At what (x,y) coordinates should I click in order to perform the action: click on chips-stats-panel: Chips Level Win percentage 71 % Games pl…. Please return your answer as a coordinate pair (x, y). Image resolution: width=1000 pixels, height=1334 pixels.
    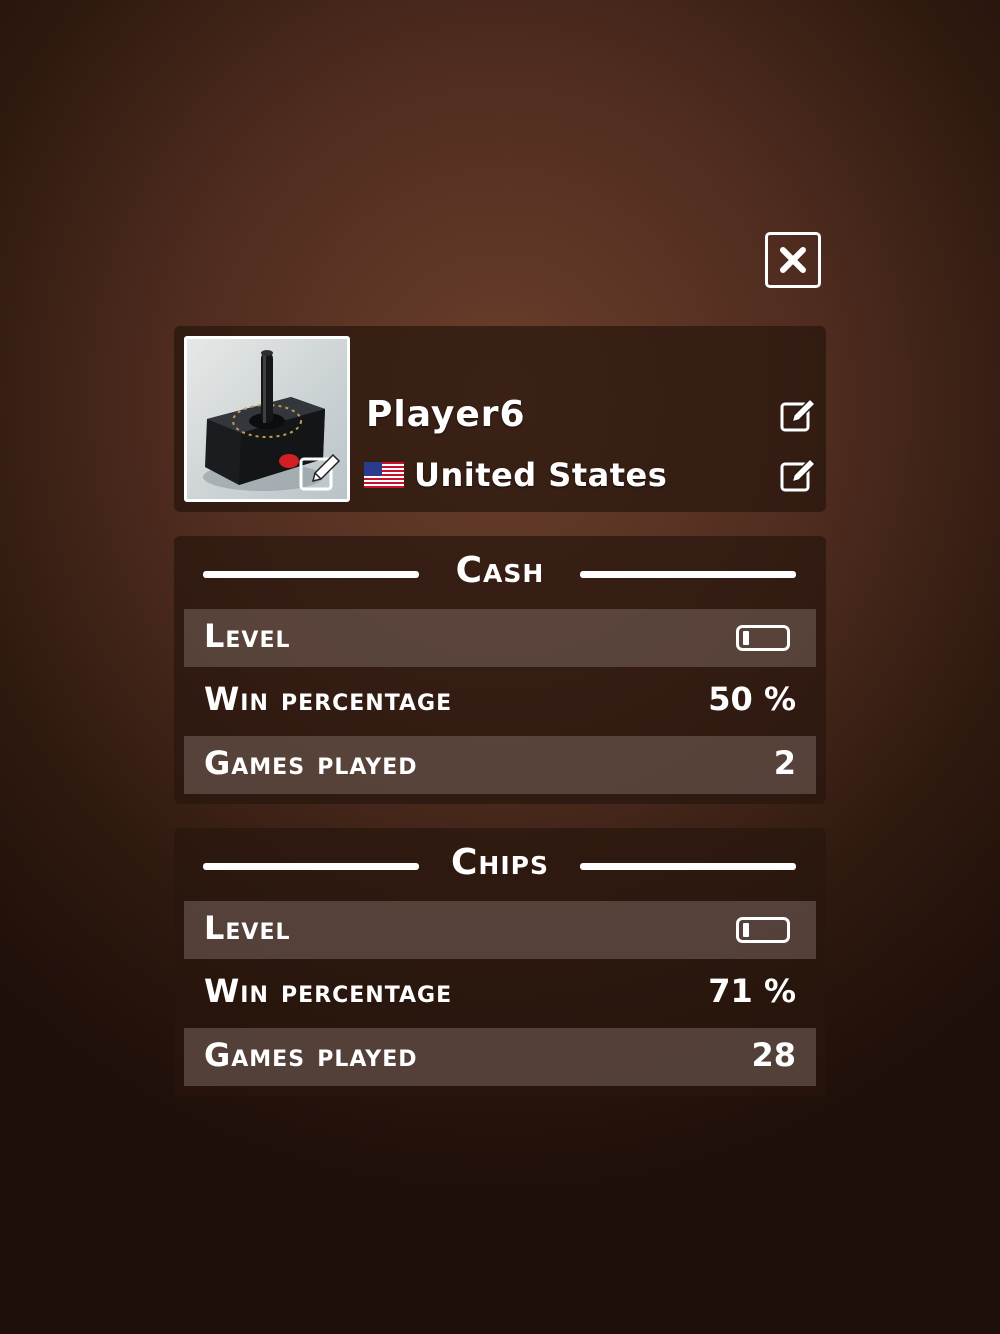
    Looking at the image, I should click on (500, 962).